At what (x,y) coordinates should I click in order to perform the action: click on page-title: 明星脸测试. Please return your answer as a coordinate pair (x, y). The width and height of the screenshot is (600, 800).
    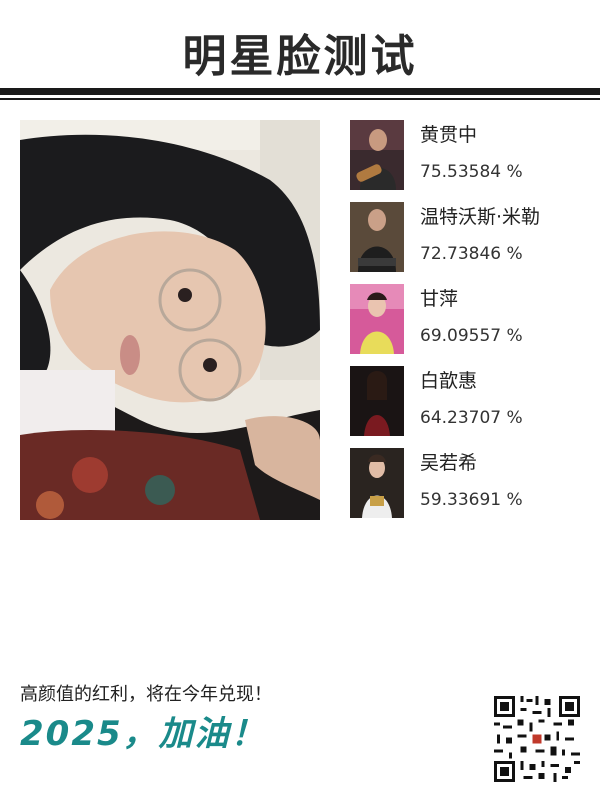
    Looking at the image, I should click on (300, 56).